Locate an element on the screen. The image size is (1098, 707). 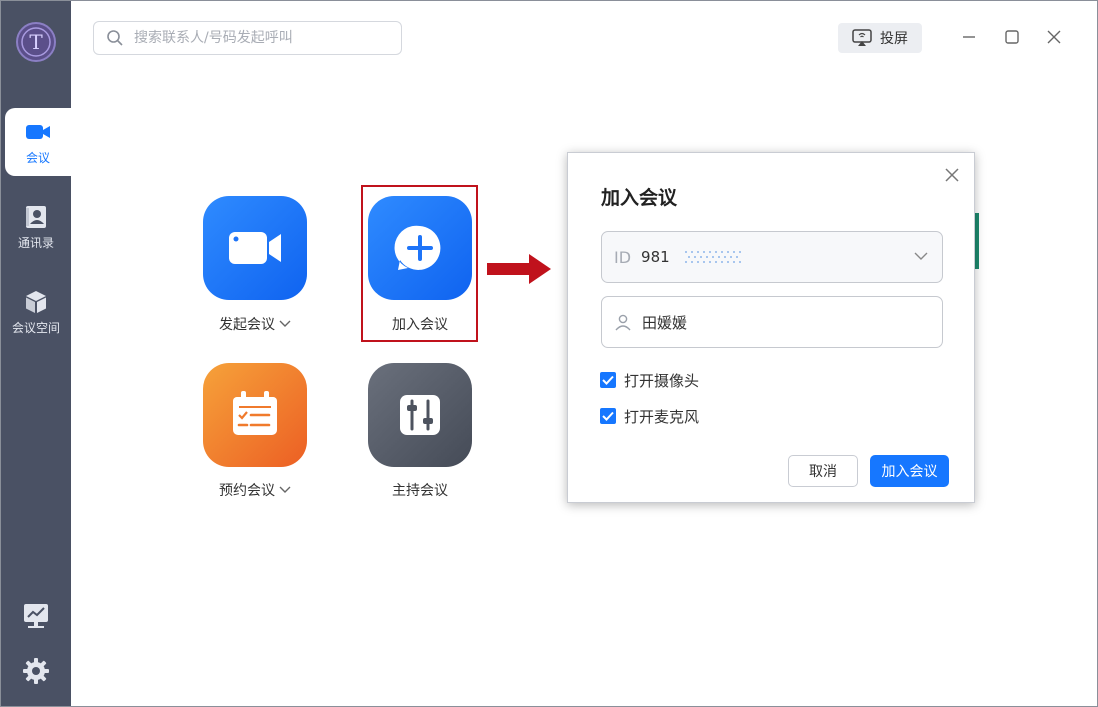
red-arrow-icon is located at coordinates (519, 269).